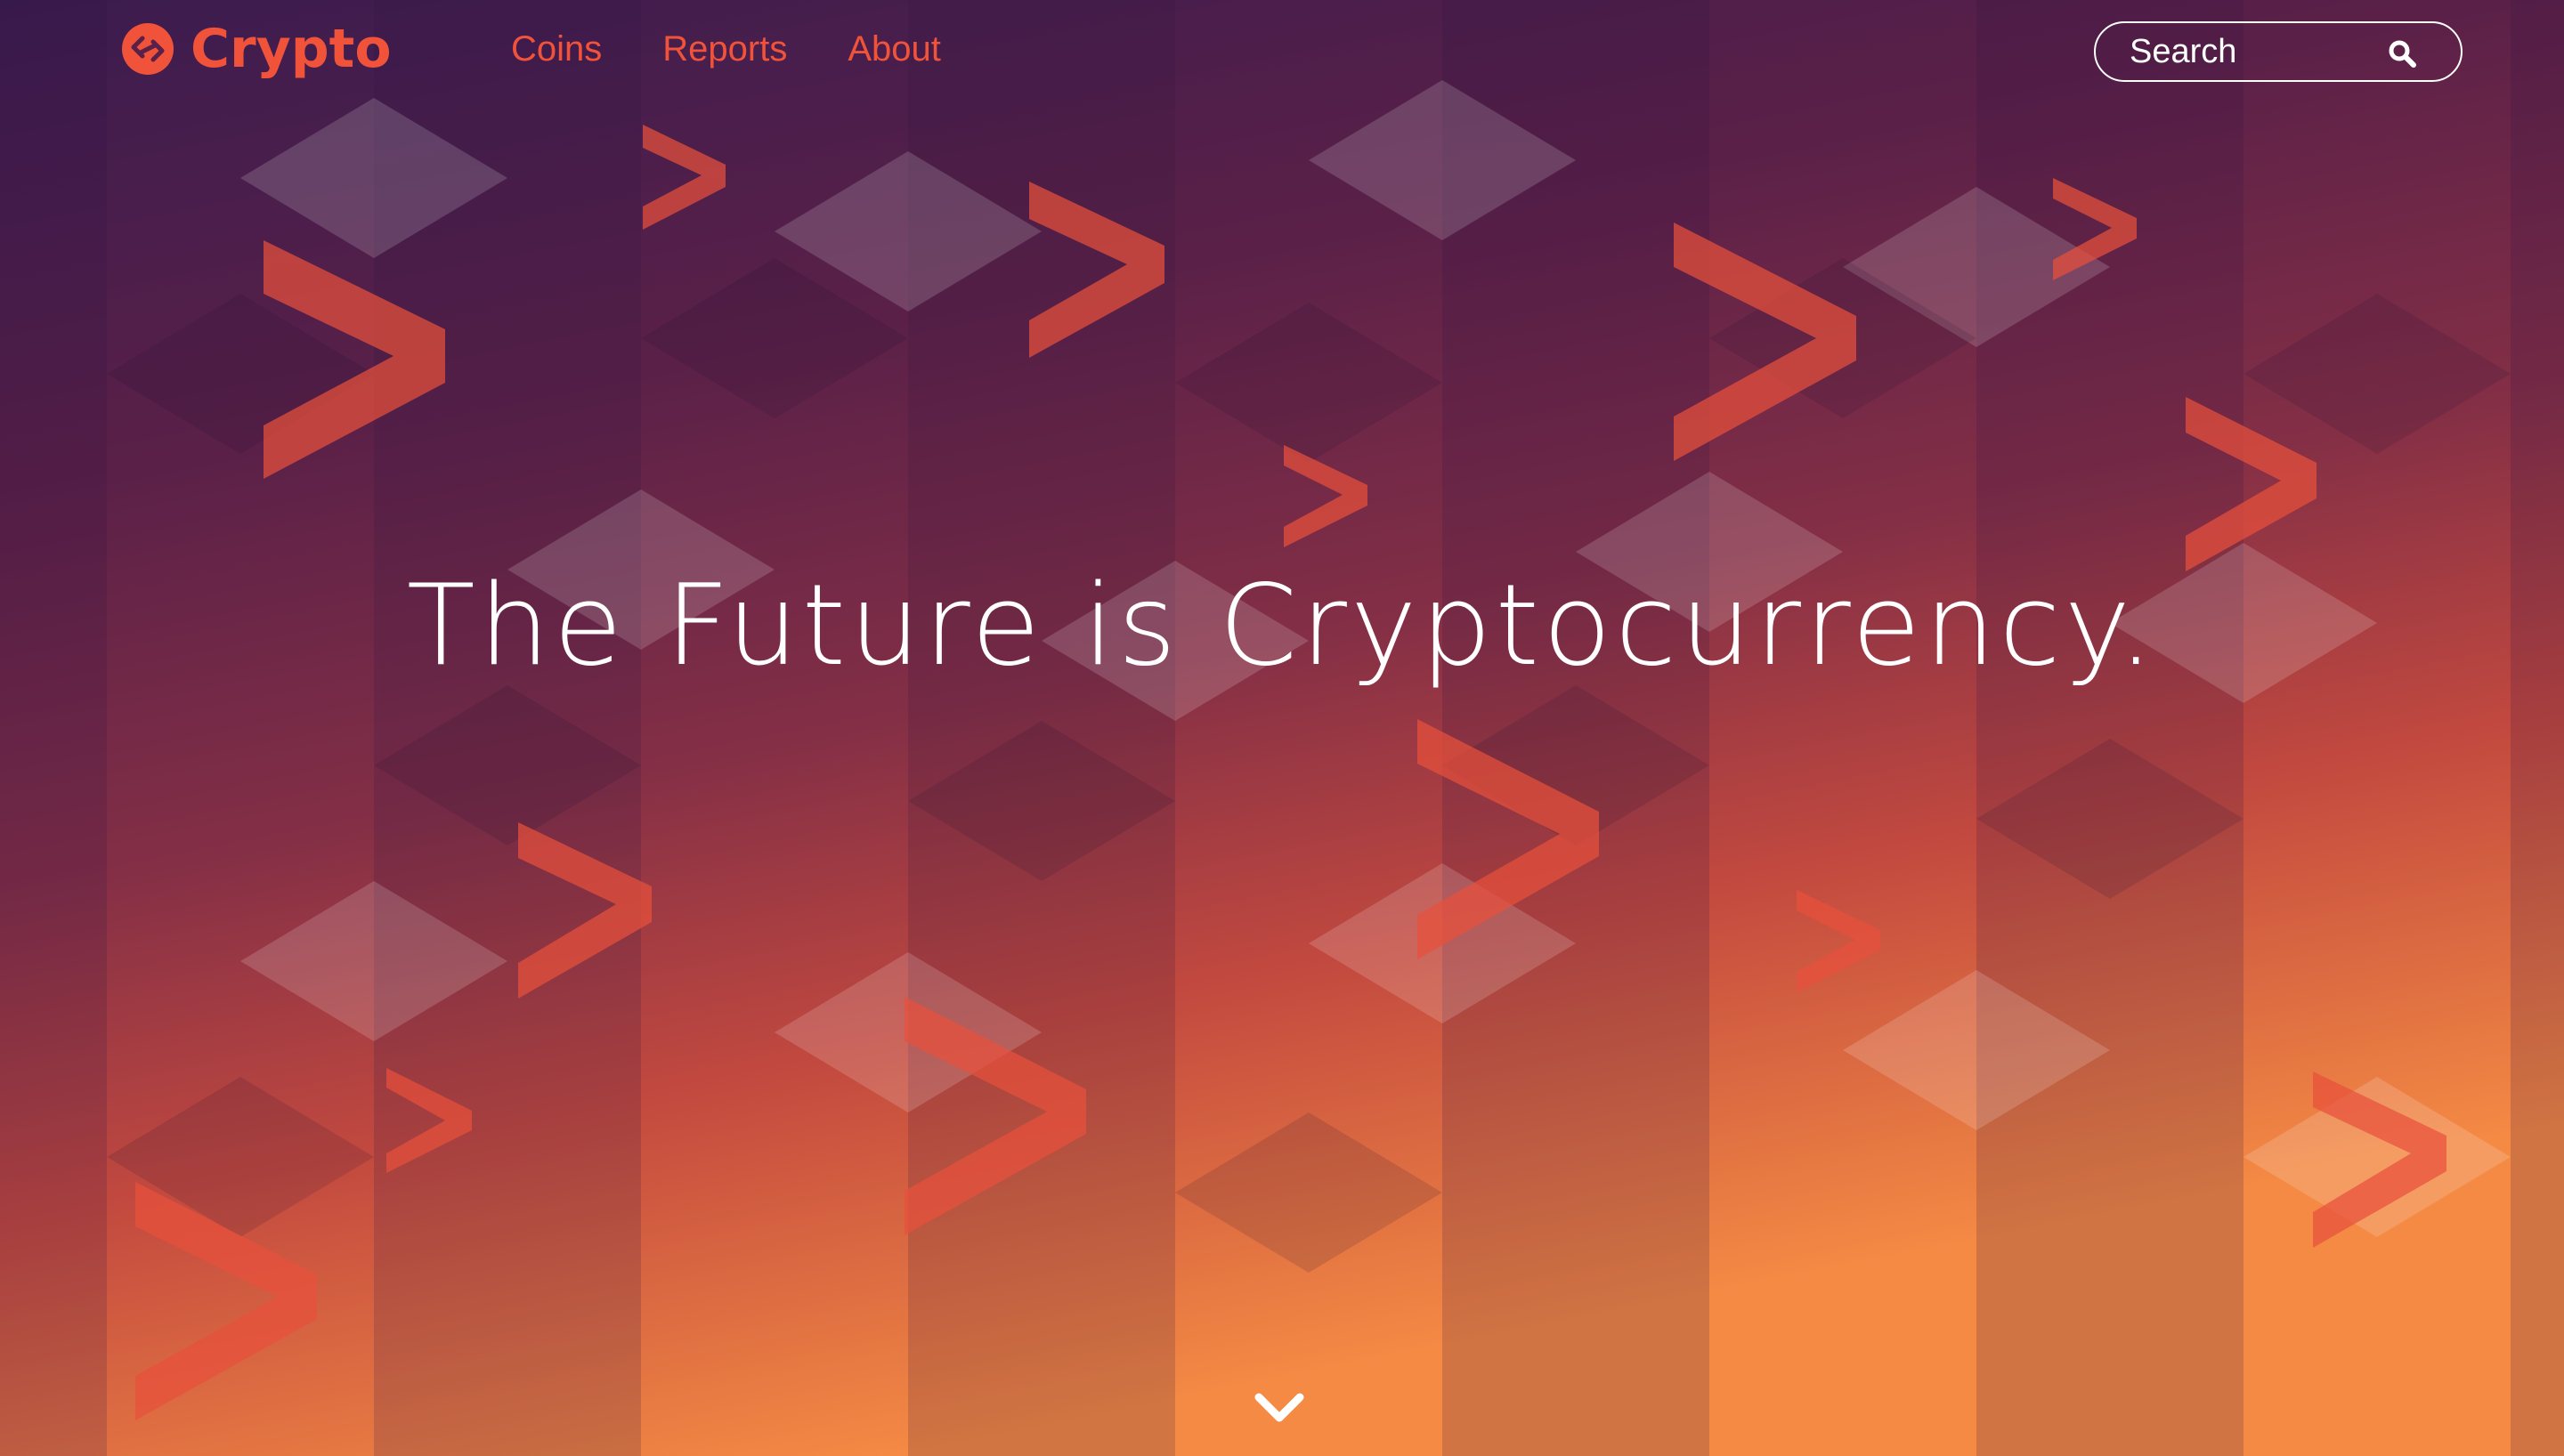 The height and width of the screenshot is (1456, 2564). I want to click on top-navbar: Crypto Coins Reports About, so click(1282, 53).